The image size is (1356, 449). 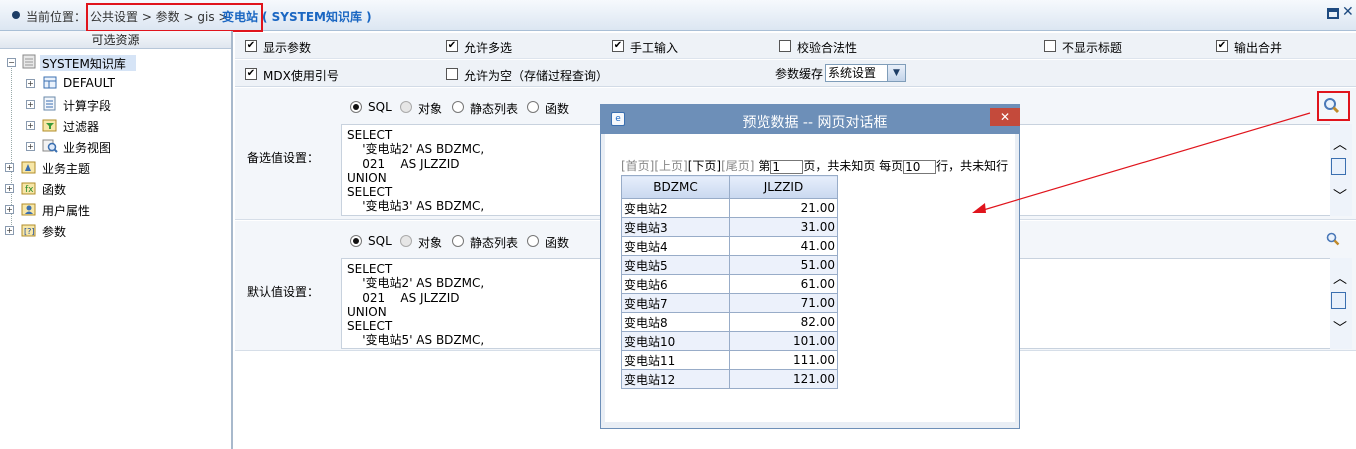 What do you see at coordinates (1141, 162) in the screenshot?
I see `annotation-arrow` at bounding box center [1141, 162].